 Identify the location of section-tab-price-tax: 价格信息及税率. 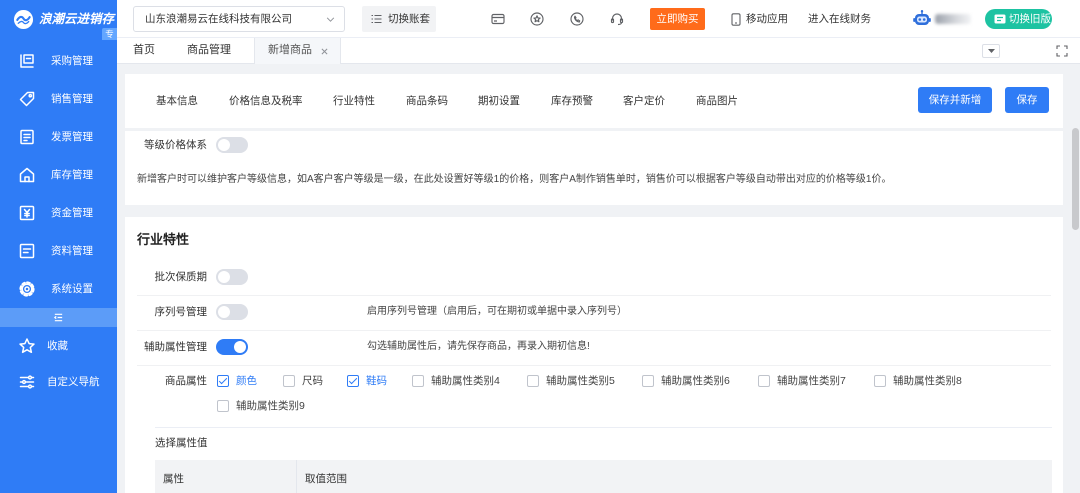
(266, 101).